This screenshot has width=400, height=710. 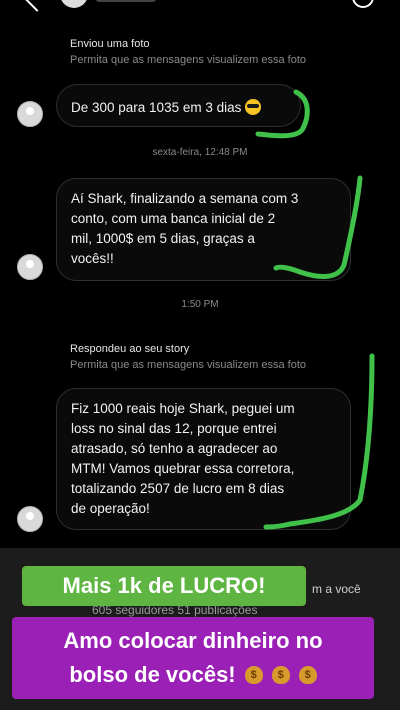 I want to click on caption-line: Amo colocar dinheiro no, so click(x=193, y=640).